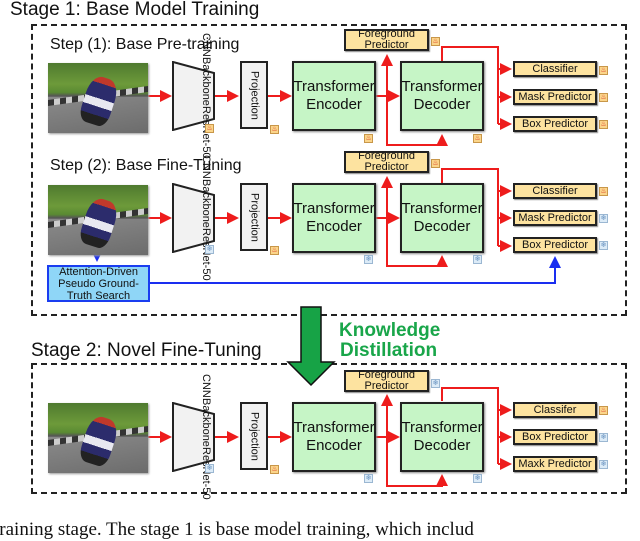 Image resolution: width=640 pixels, height=541 pixels. What do you see at coordinates (311, 346) in the screenshot?
I see `distillation-arrow` at bounding box center [311, 346].